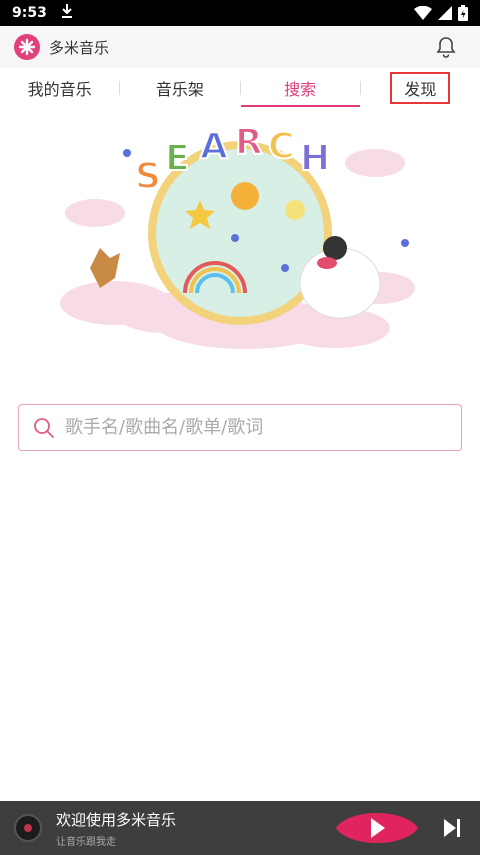 The width and height of the screenshot is (480, 855). Describe the element at coordinates (67, 13) in the screenshot. I see `download-icon` at that location.